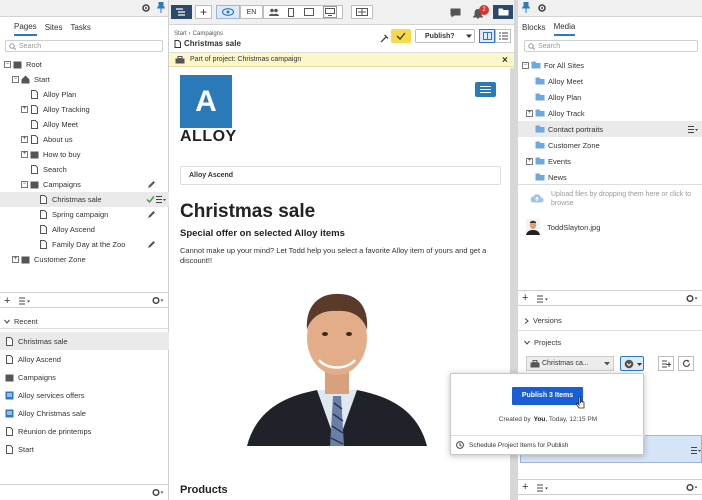 The width and height of the screenshot is (702, 500). What do you see at coordinates (273, 12) in the screenshot?
I see `visitor-group-icon` at bounding box center [273, 12].